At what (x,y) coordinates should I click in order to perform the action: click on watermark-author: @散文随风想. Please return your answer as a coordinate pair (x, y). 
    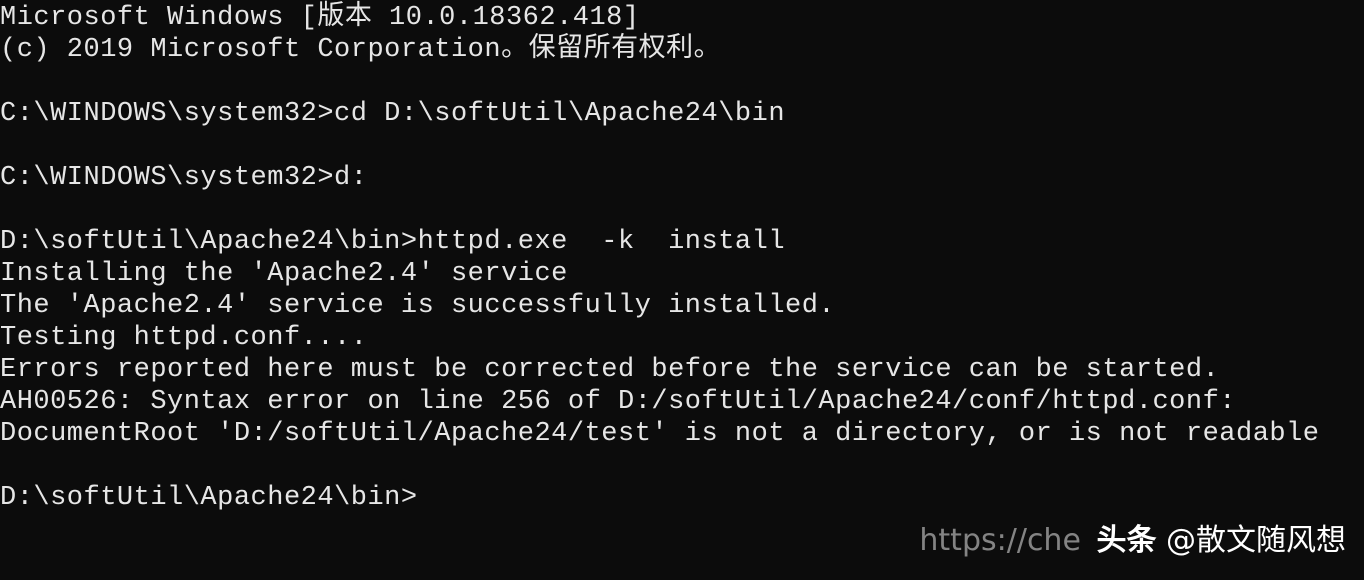
    Looking at the image, I should click on (1256, 540).